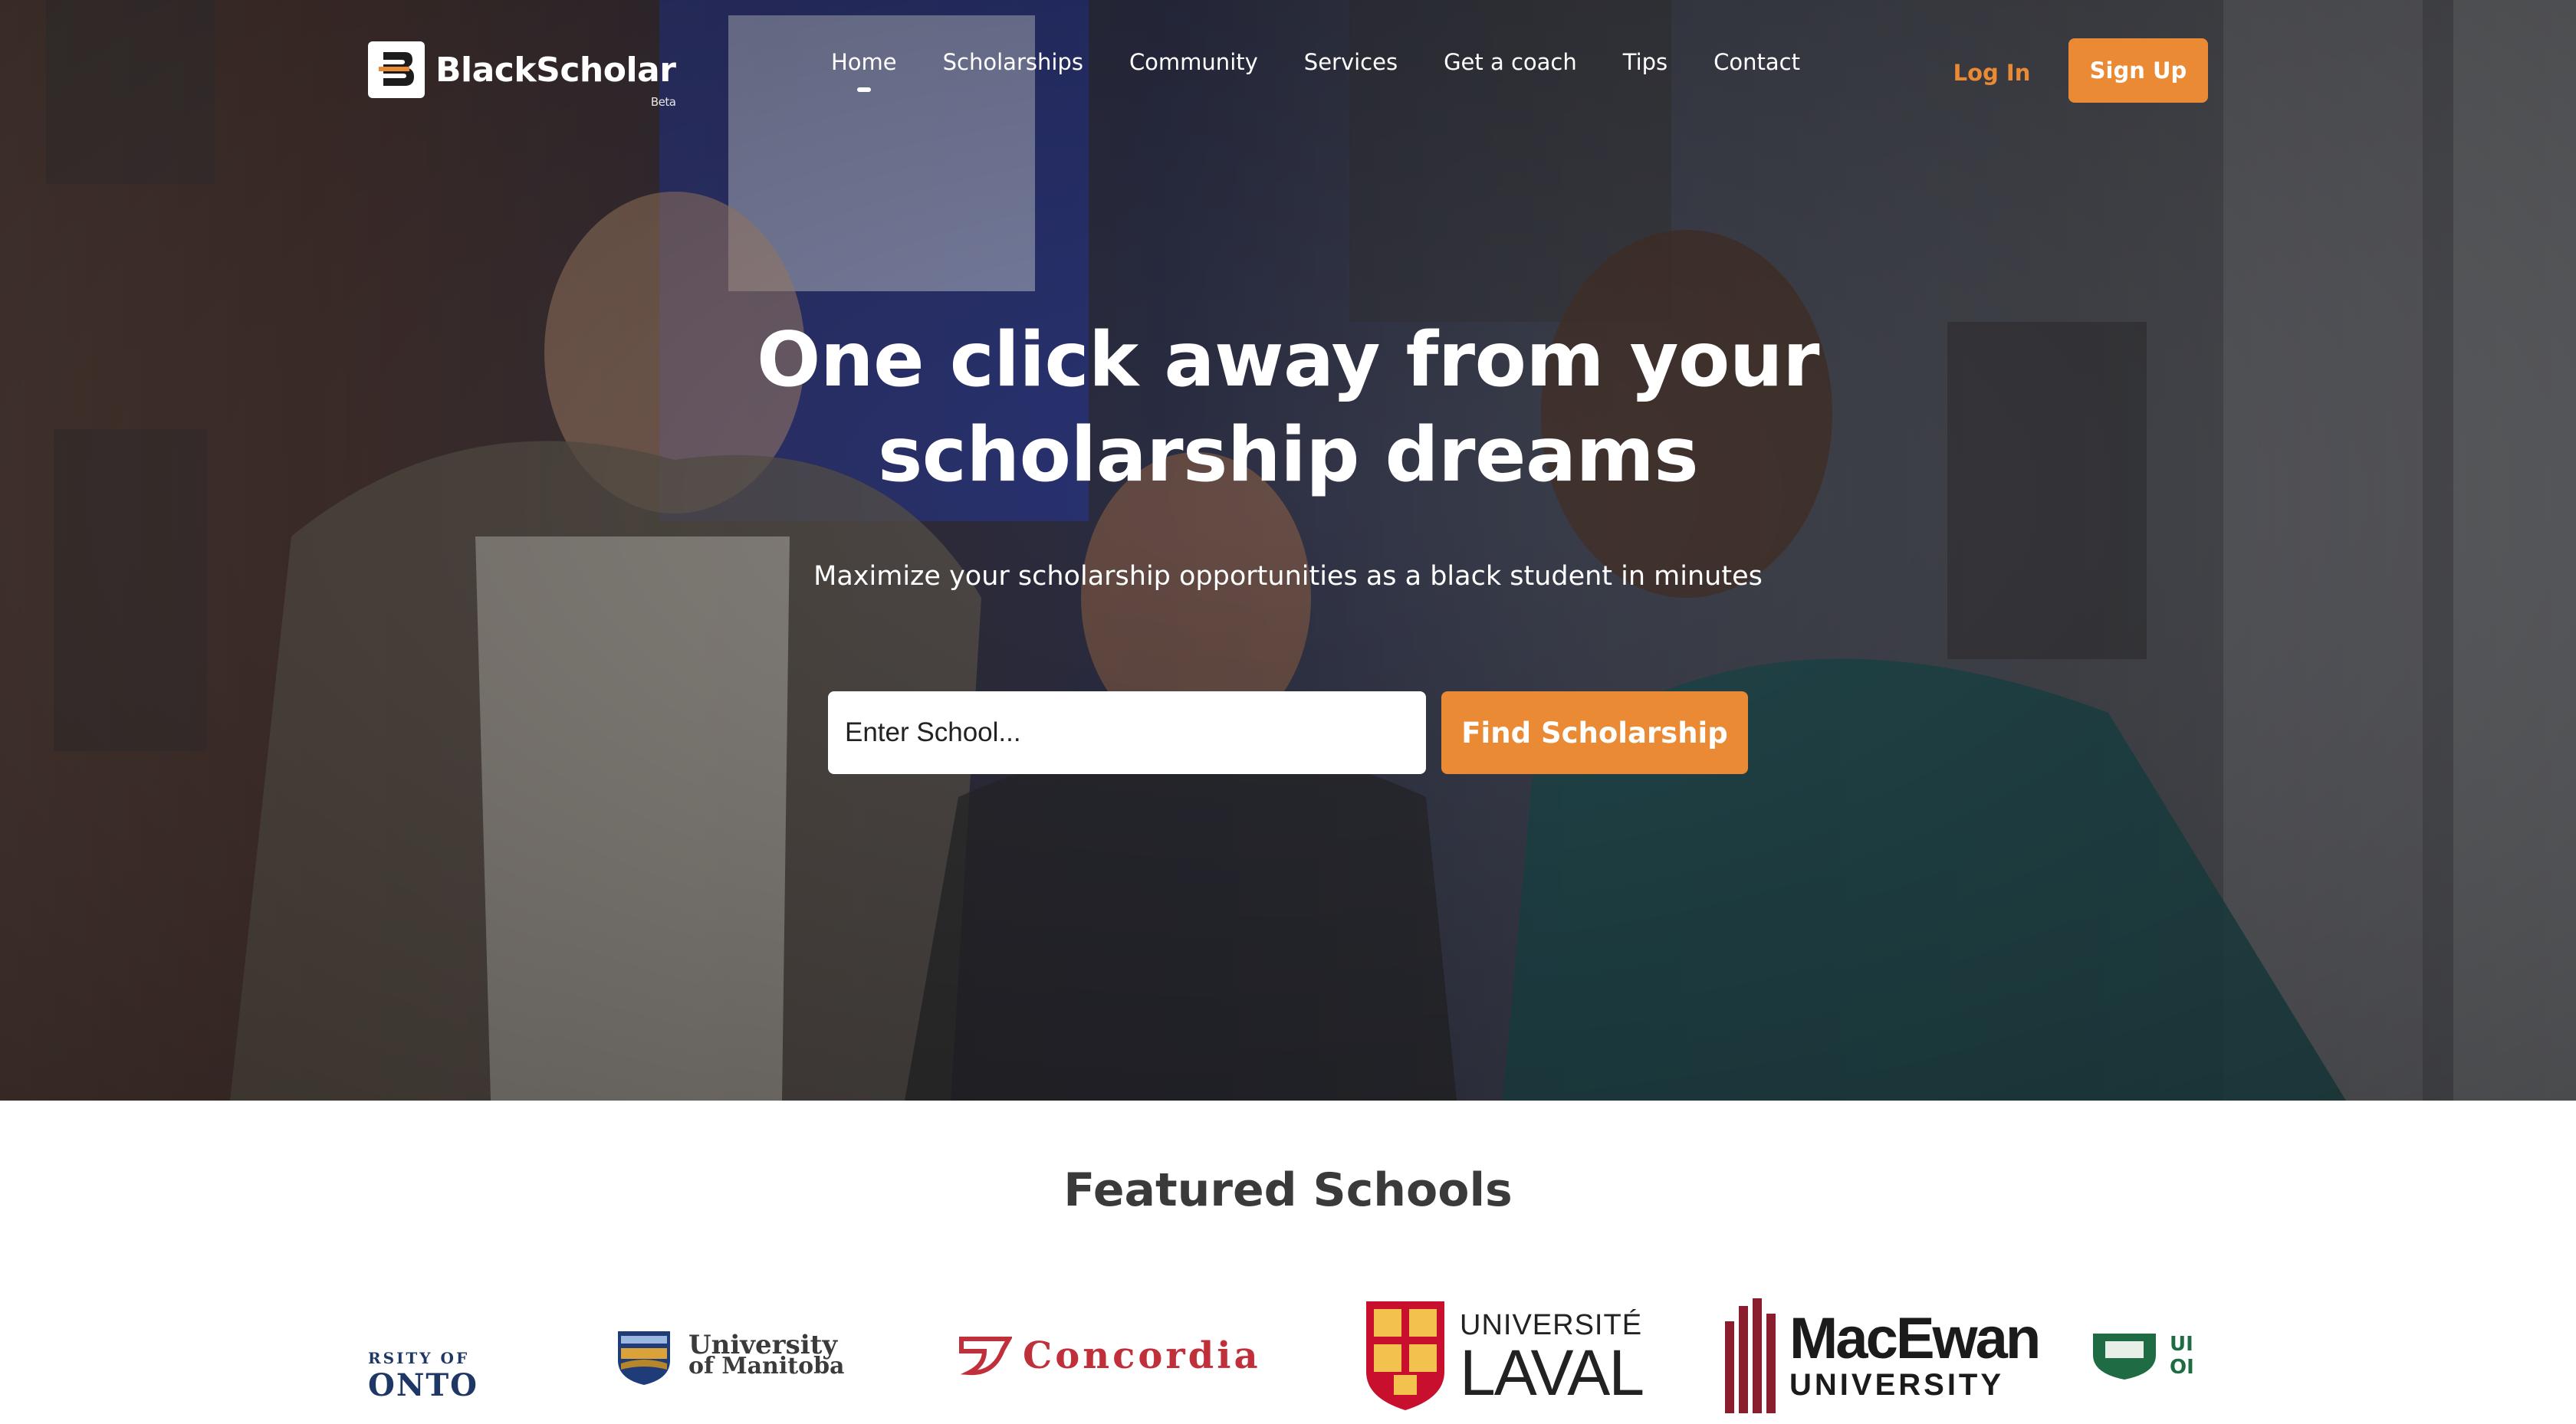 Image resolution: width=2576 pixels, height=1424 pixels. Describe the element at coordinates (1897, 1384) in the screenshot. I see `school-name-line-2: UNIVERSITY` at that location.